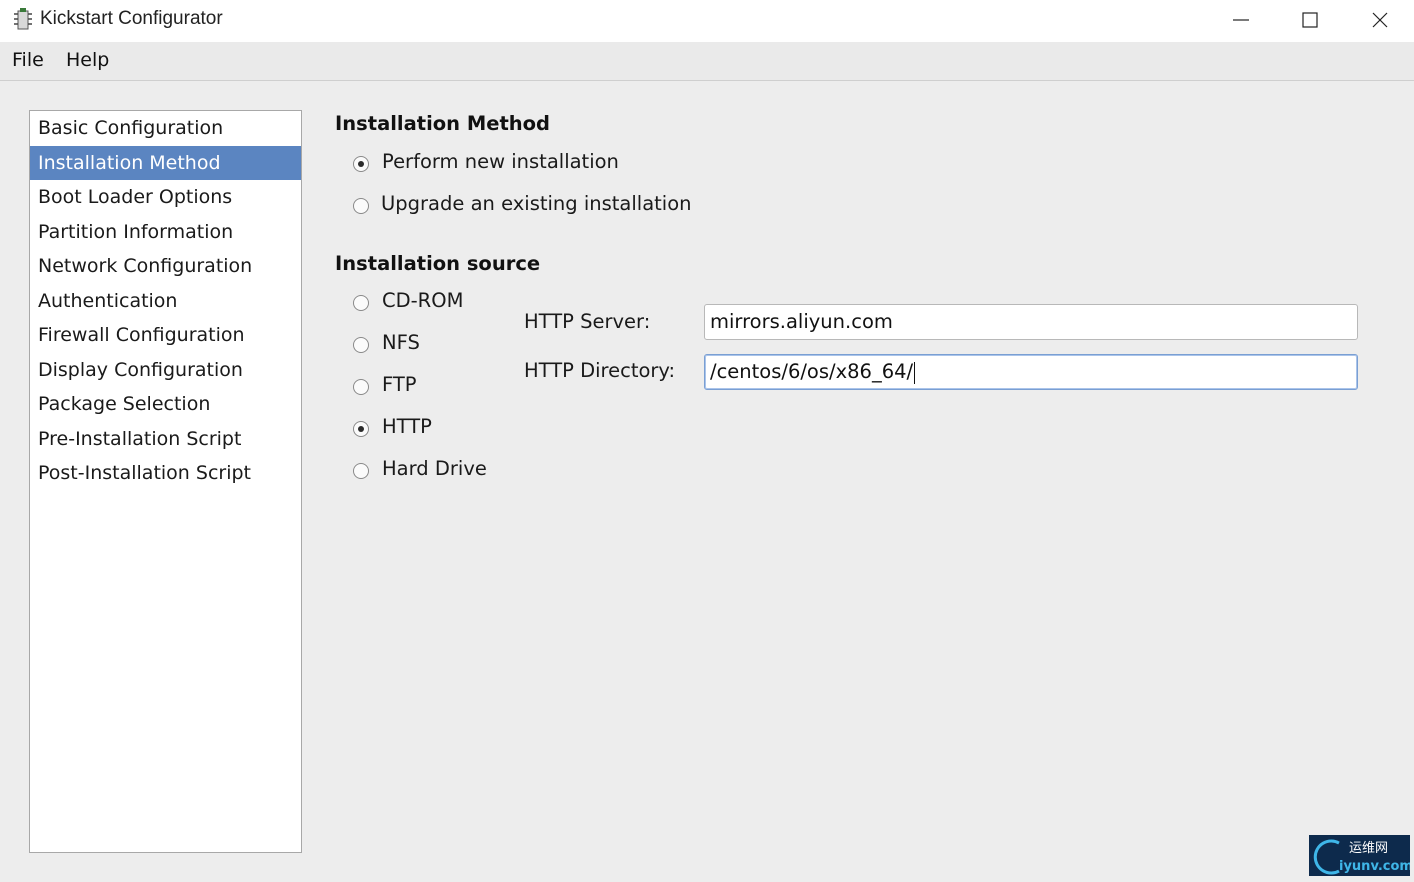 The image size is (1414, 882). I want to click on http-directory-value: /centos/6/os/x86_64/, so click(812, 371).